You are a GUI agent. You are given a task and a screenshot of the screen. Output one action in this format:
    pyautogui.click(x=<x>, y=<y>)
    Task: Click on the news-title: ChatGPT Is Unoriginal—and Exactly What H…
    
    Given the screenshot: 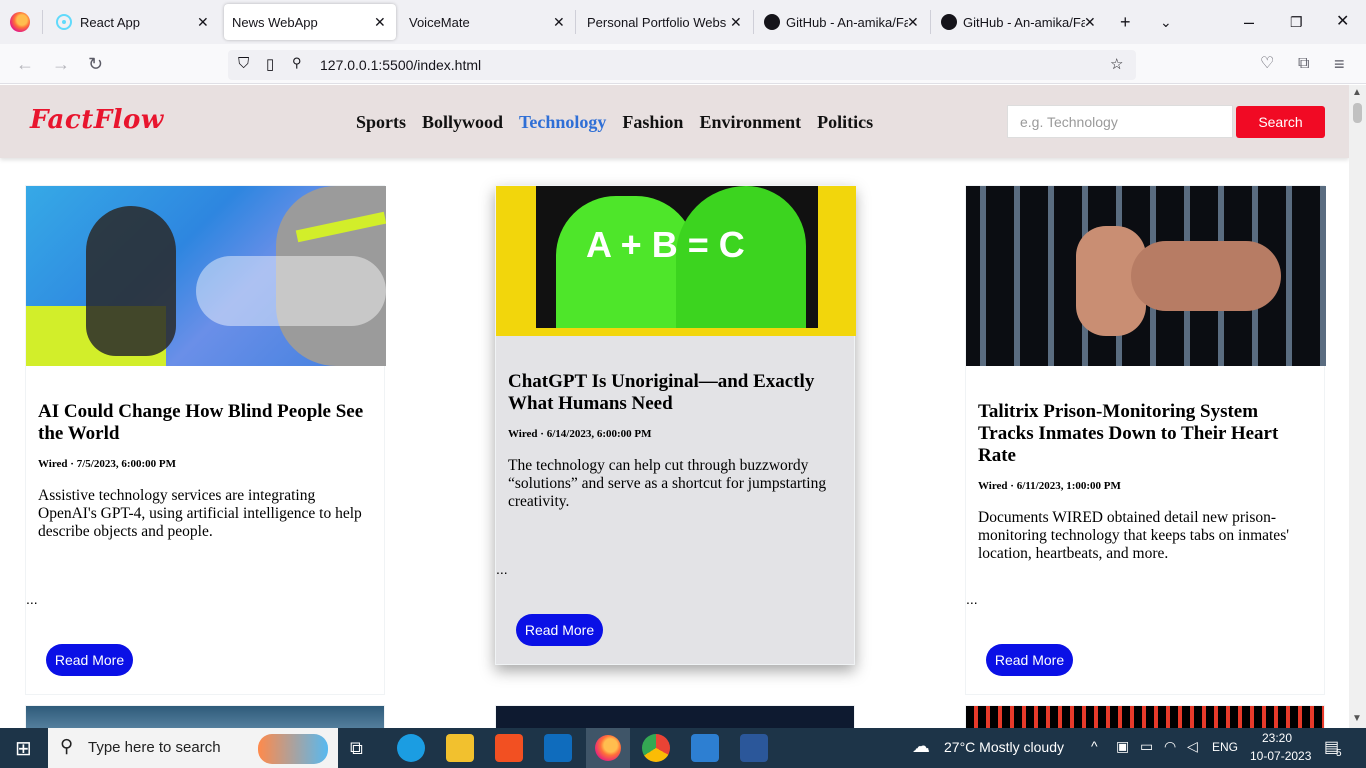 What is the action you would take?
    pyautogui.click(x=675, y=393)
    